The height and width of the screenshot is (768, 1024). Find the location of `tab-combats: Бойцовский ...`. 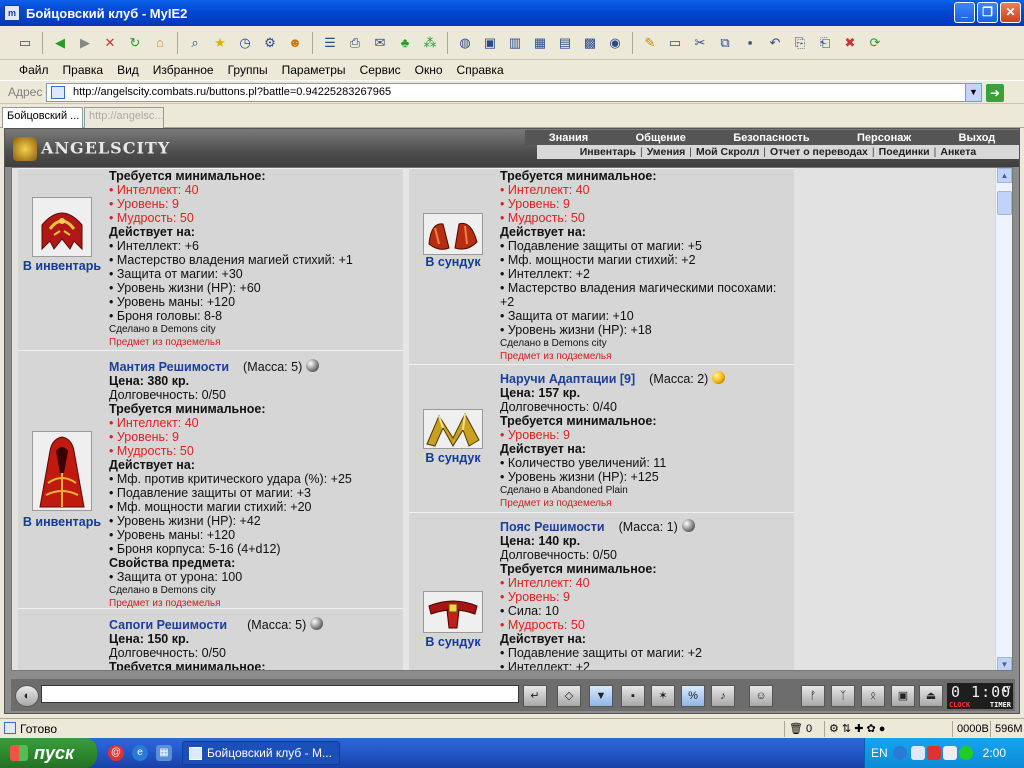

tab-combats: Бойцовский ... is located at coordinates (42, 117).